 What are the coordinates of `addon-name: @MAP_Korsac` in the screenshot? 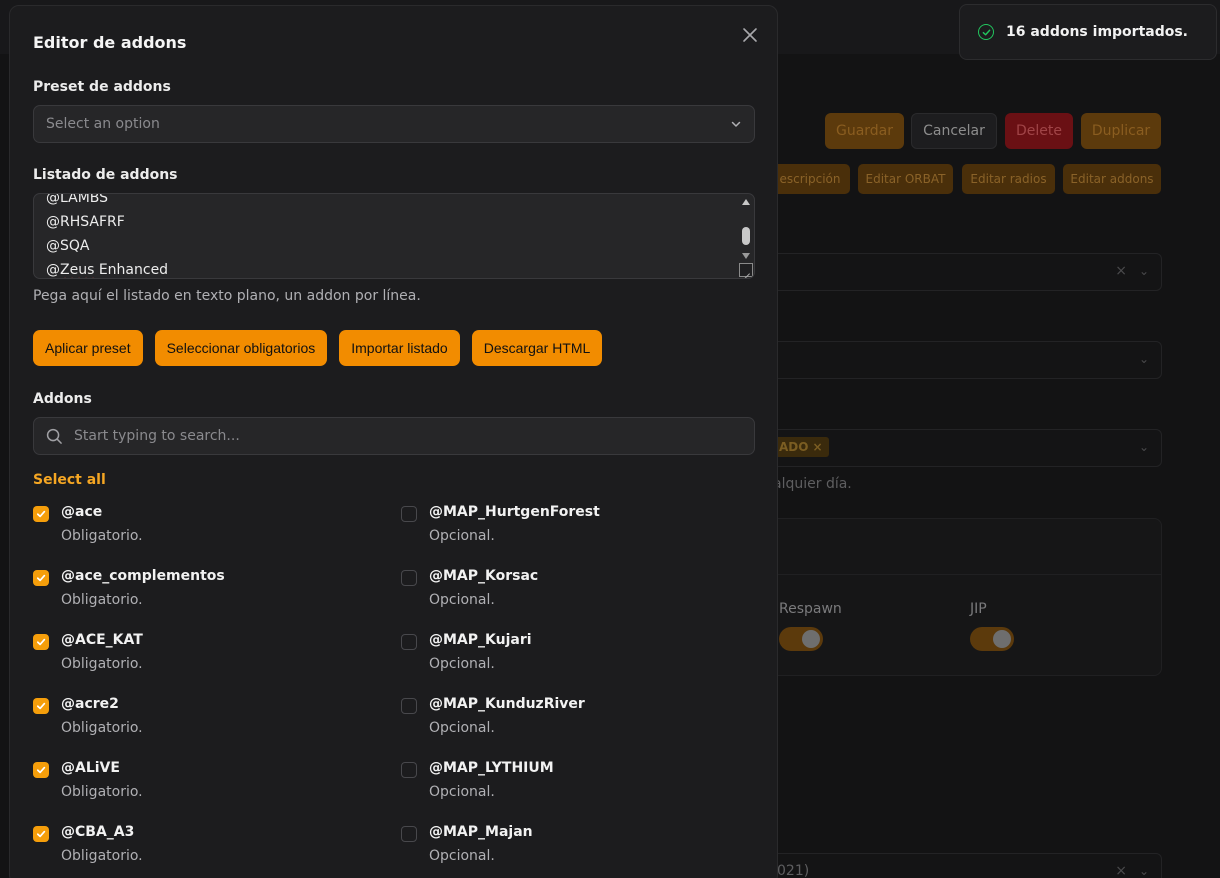 It's located at (484, 576).